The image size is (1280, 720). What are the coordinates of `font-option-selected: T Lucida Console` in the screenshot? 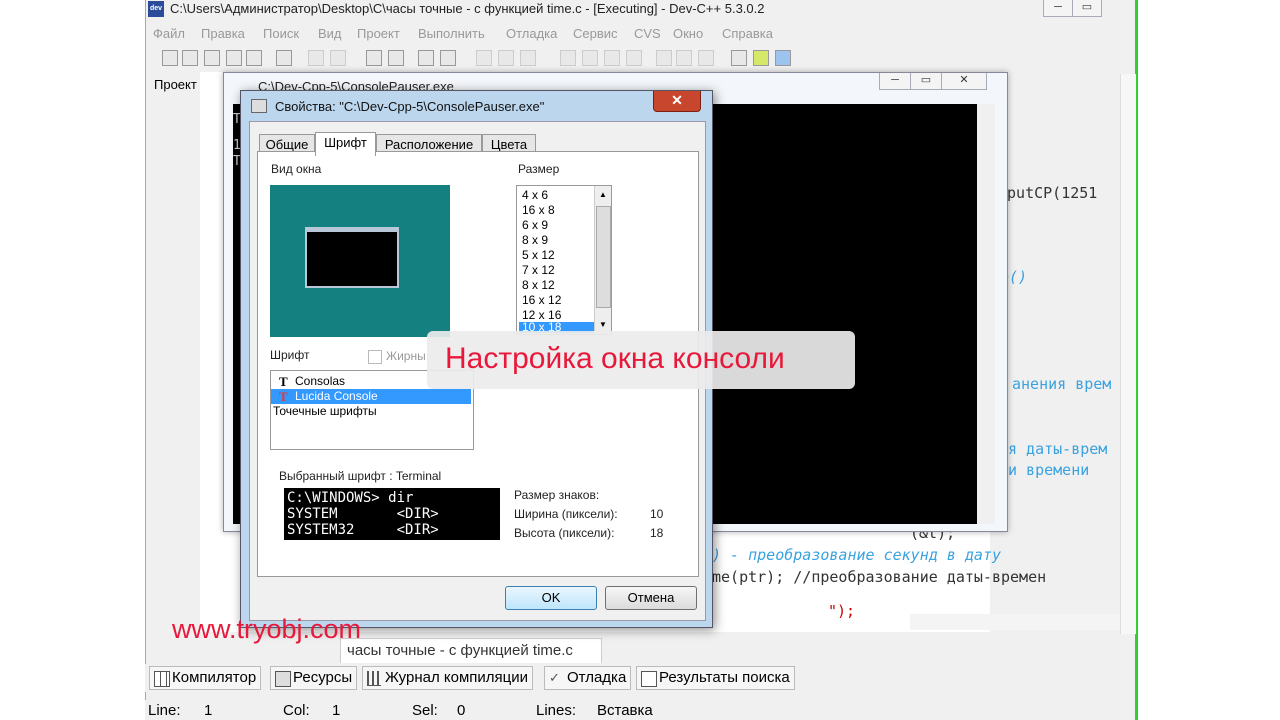 It's located at (371, 396).